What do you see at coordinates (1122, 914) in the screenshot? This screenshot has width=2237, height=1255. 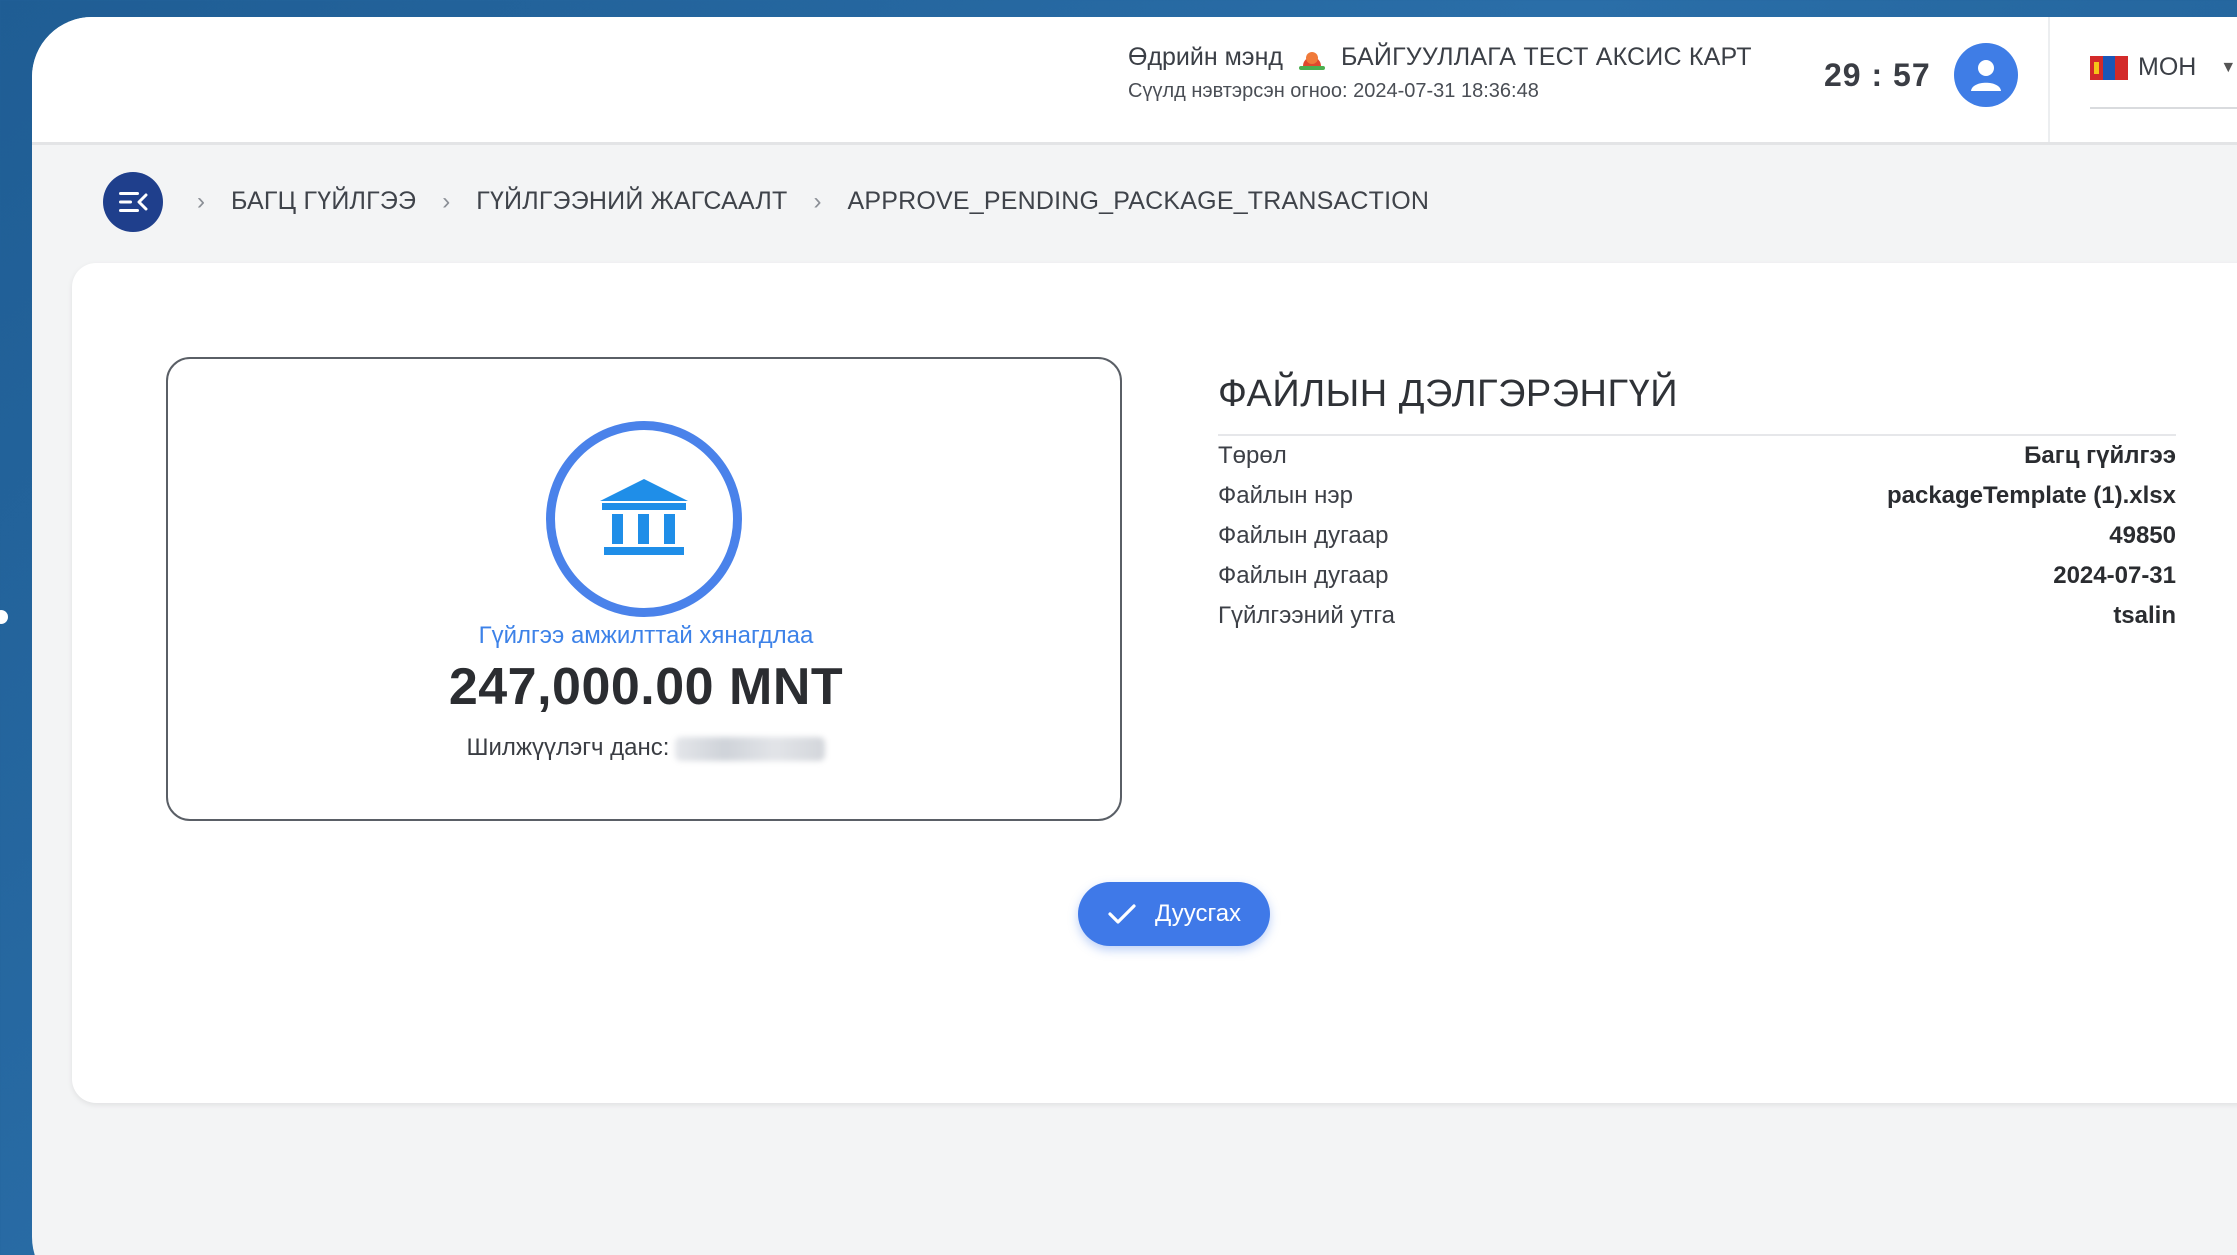 I see `check-icon` at bounding box center [1122, 914].